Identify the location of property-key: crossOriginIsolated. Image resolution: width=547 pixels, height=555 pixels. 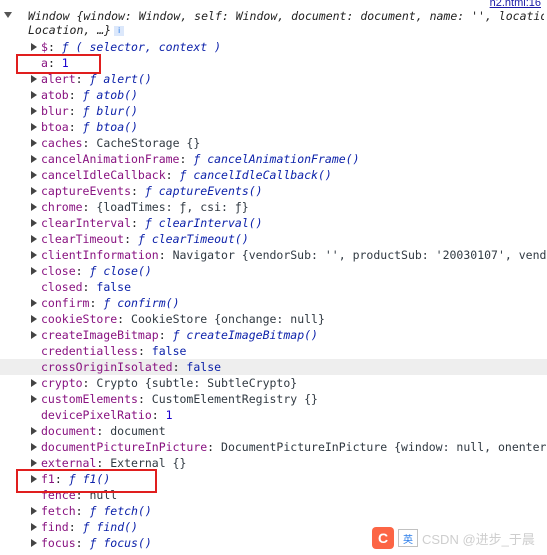
(107, 367).